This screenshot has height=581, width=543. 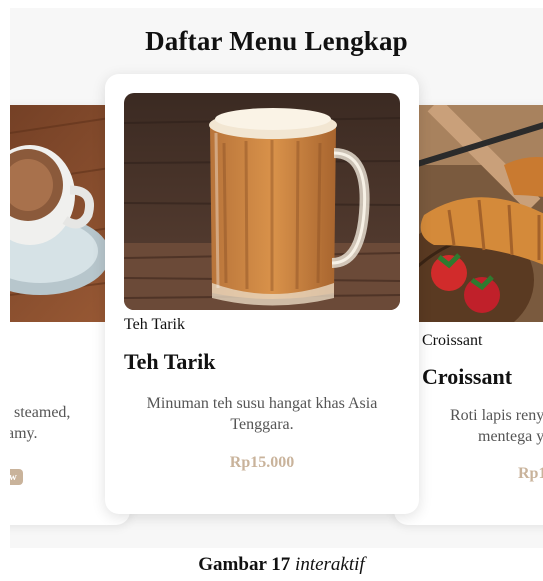 I want to click on card-title: Teh Tarik, so click(x=170, y=361).